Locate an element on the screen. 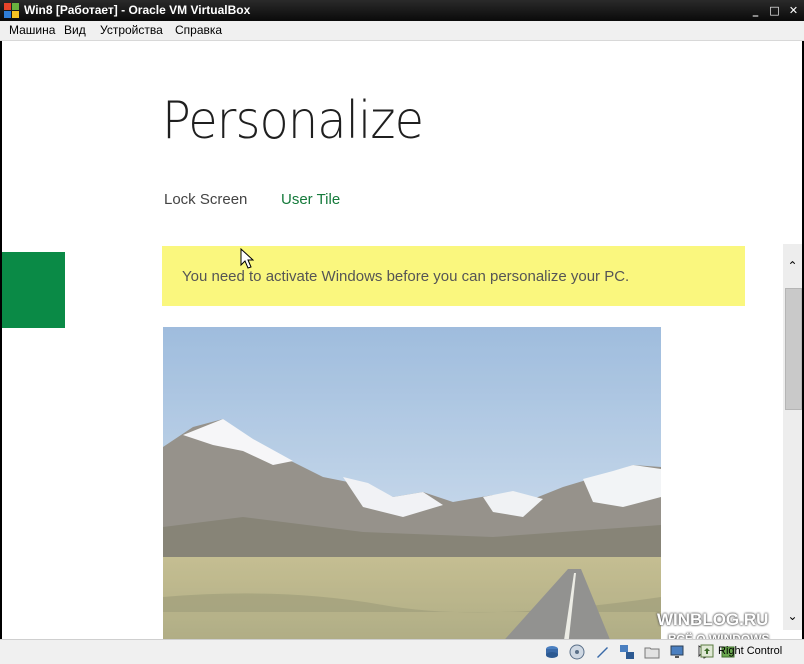 This screenshot has width=804, height=664. menu-bar: Машина Вид Устройства Справка is located at coordinates (402, 31).